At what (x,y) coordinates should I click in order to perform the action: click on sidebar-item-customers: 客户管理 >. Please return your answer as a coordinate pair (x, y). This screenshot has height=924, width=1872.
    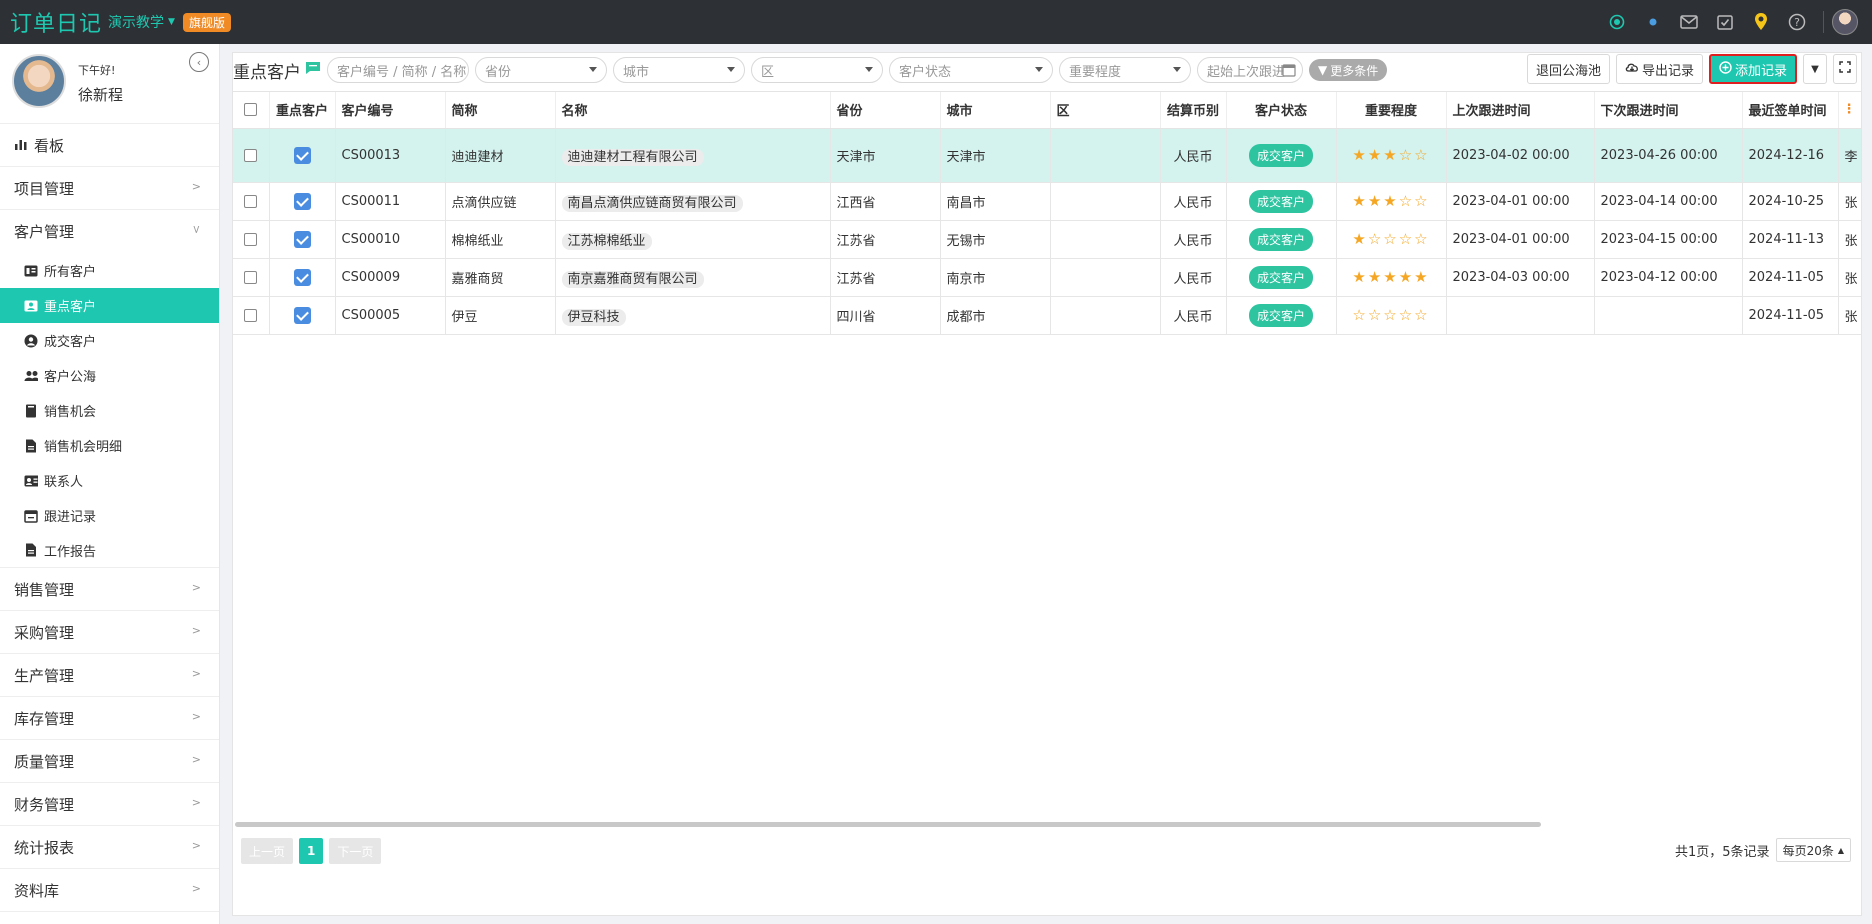
    Looking at the image, I should click on (109, 231).